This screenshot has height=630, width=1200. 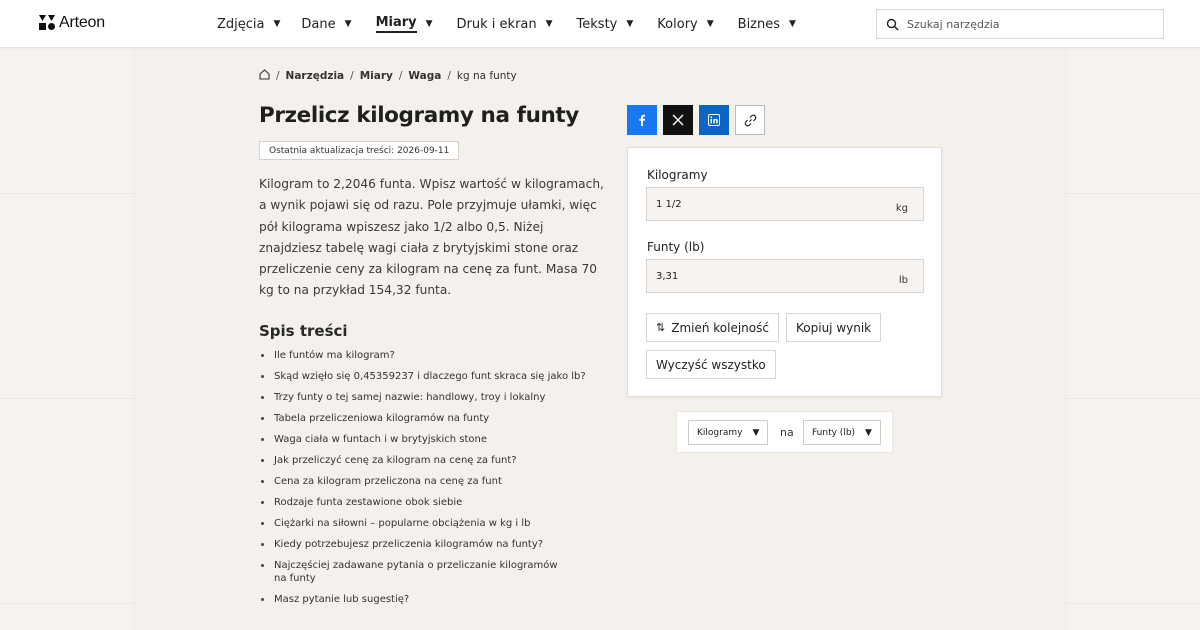 I want to click on pounds-input, so click(x=756, y=276).